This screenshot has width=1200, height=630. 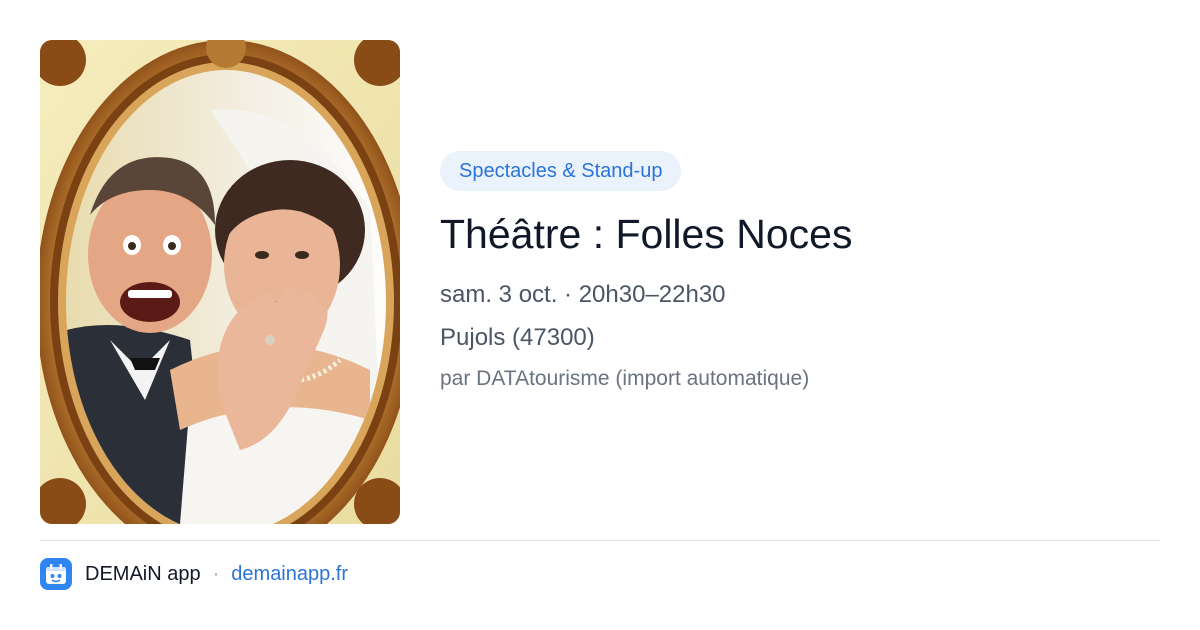 I want to click on event-location: Pujols (47300), so click(x=517, y=337).